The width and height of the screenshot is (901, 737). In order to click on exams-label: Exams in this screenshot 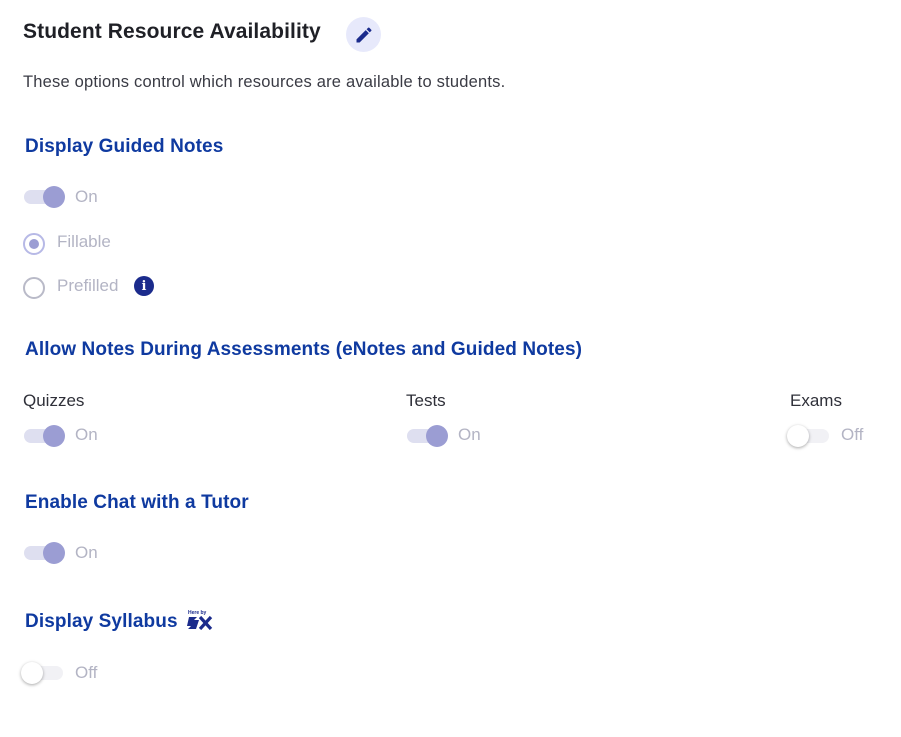, I will do `click(816, 400)`.